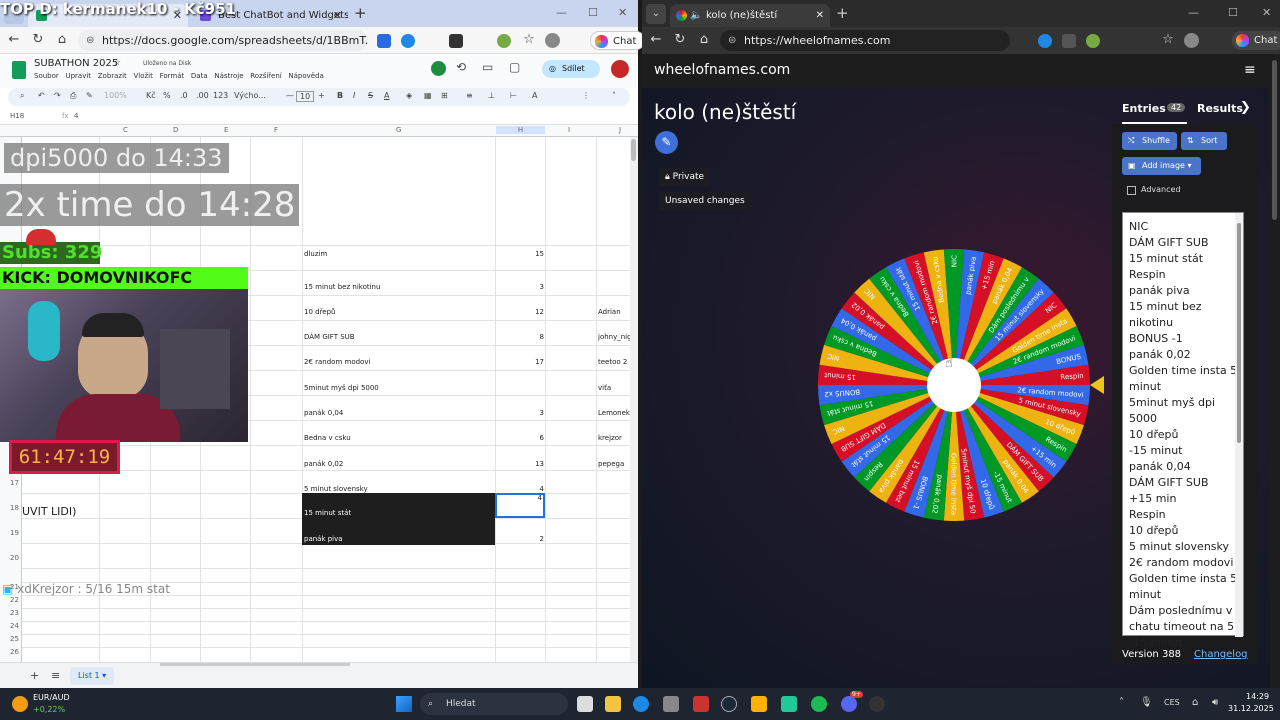 The height and width of the screenshot is (720, 1280). What do you see at coordinates (226, 130) in the screenshot?
I see `column-header: E` at bounding box center [226, 130].